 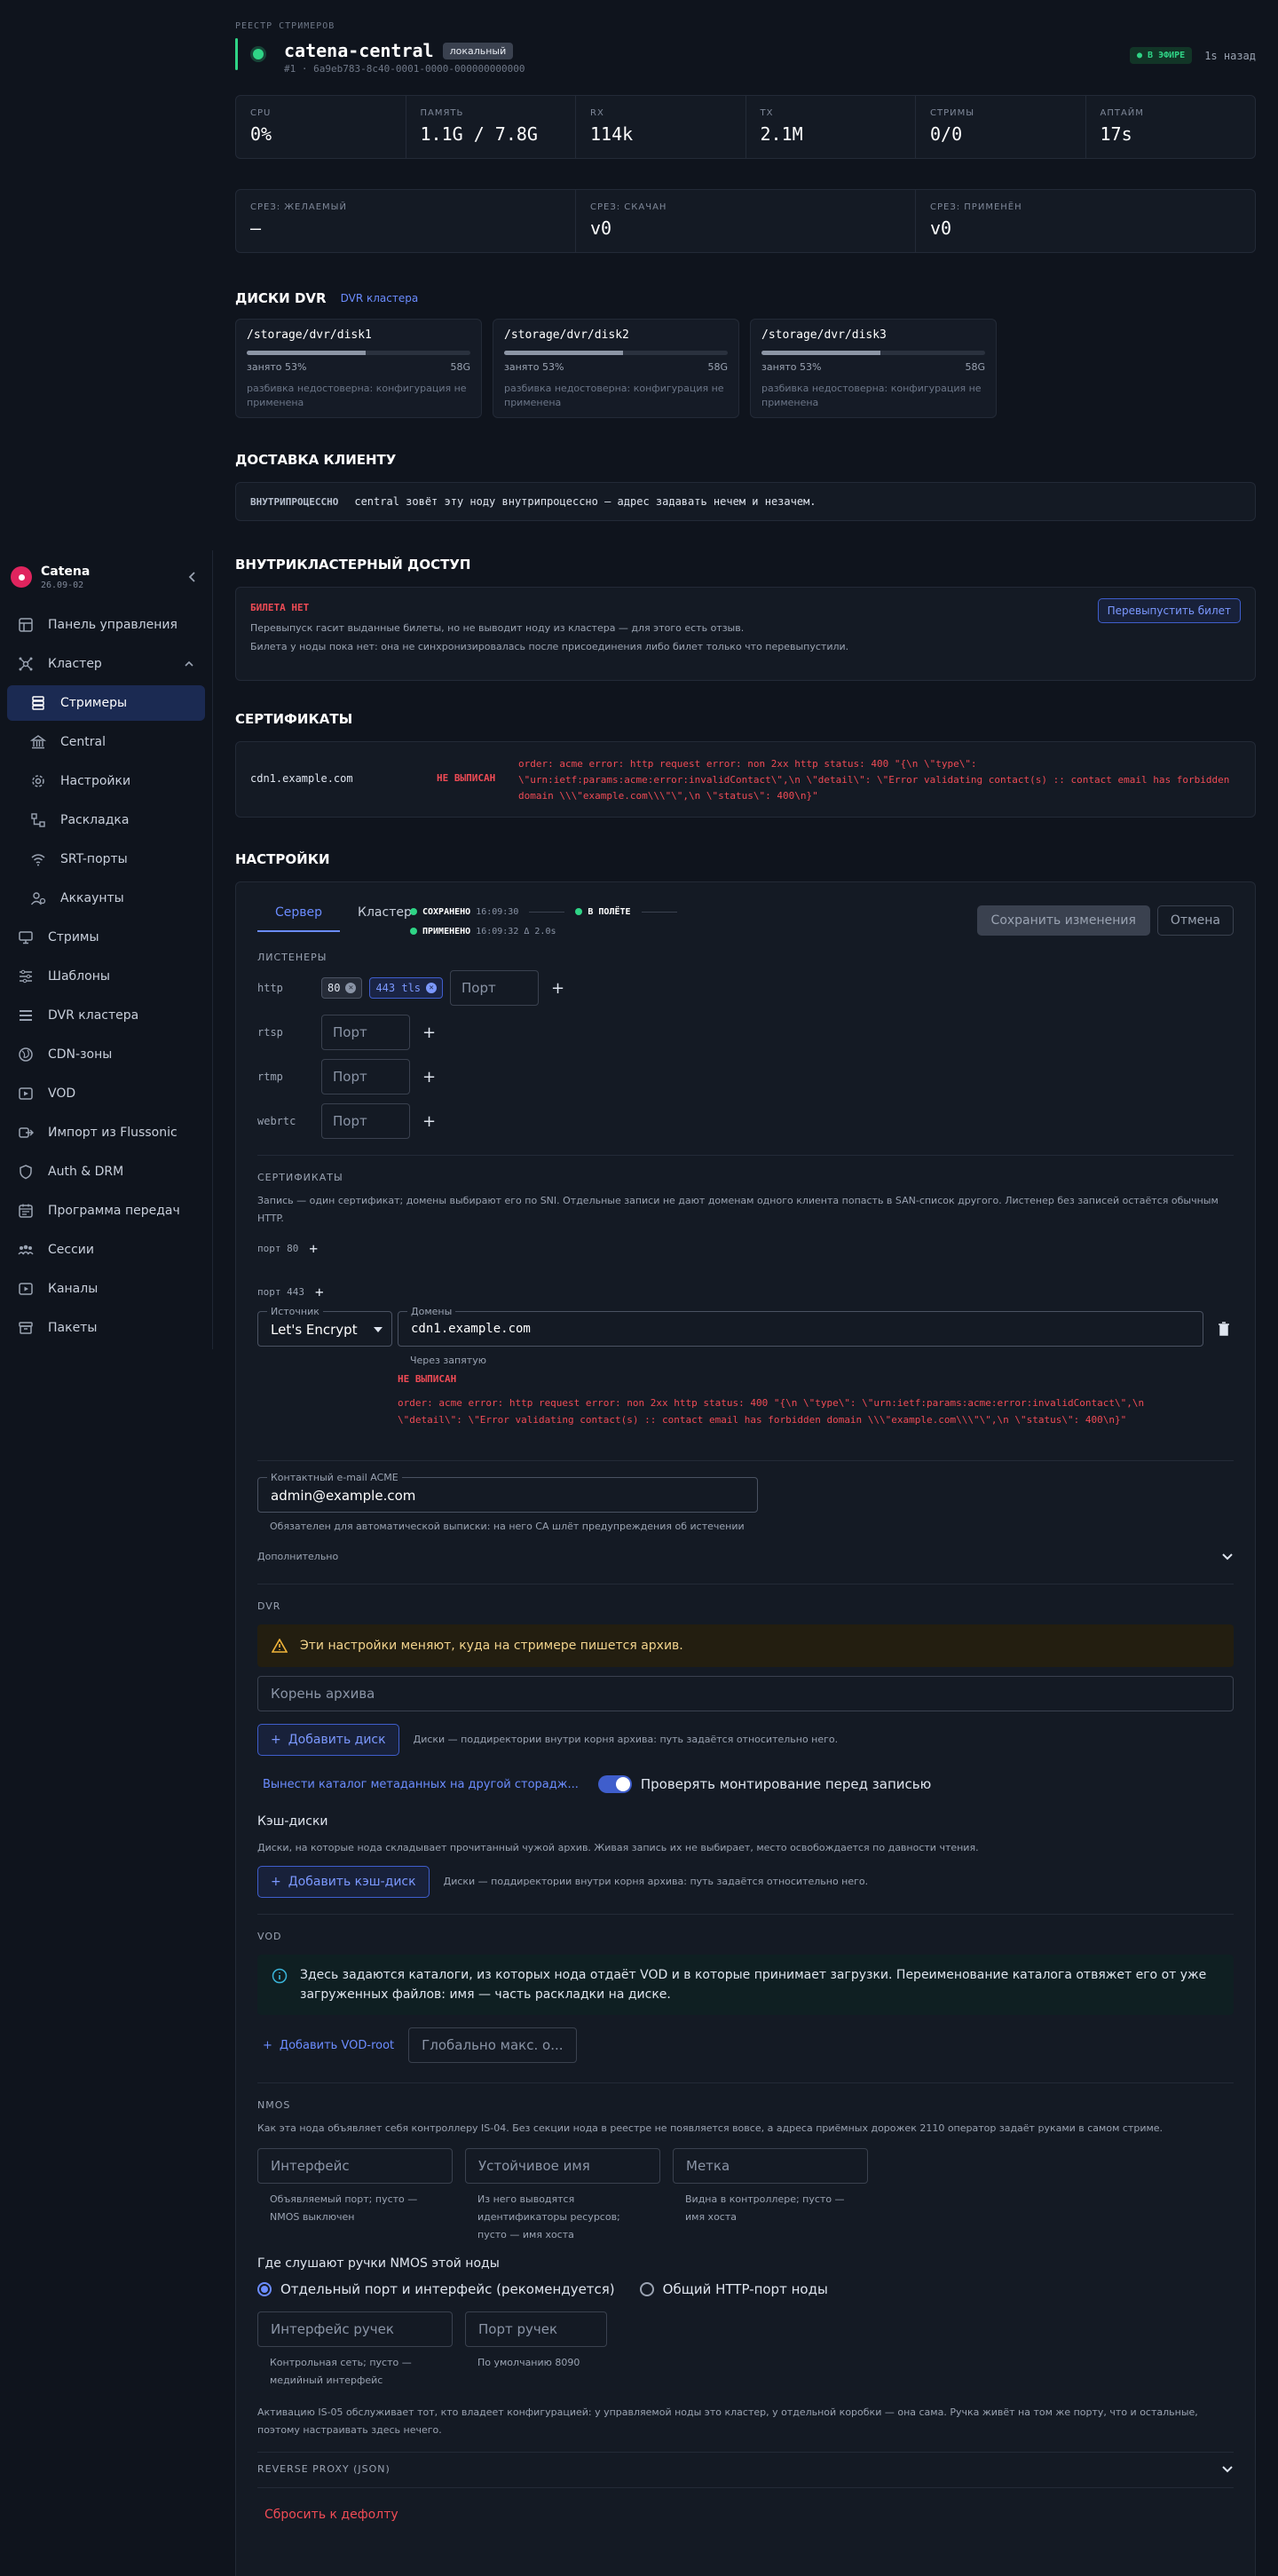 I want to click on disk-path: /storage/dvr/disk1, so click(x=309, y=335).